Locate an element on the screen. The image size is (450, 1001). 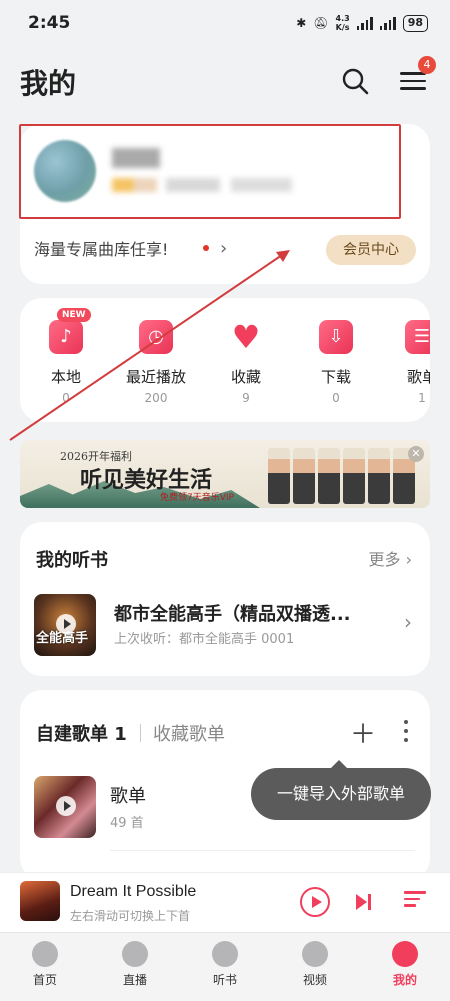
tab-audiobooks: 听书 is located at coordinates (225, 967).